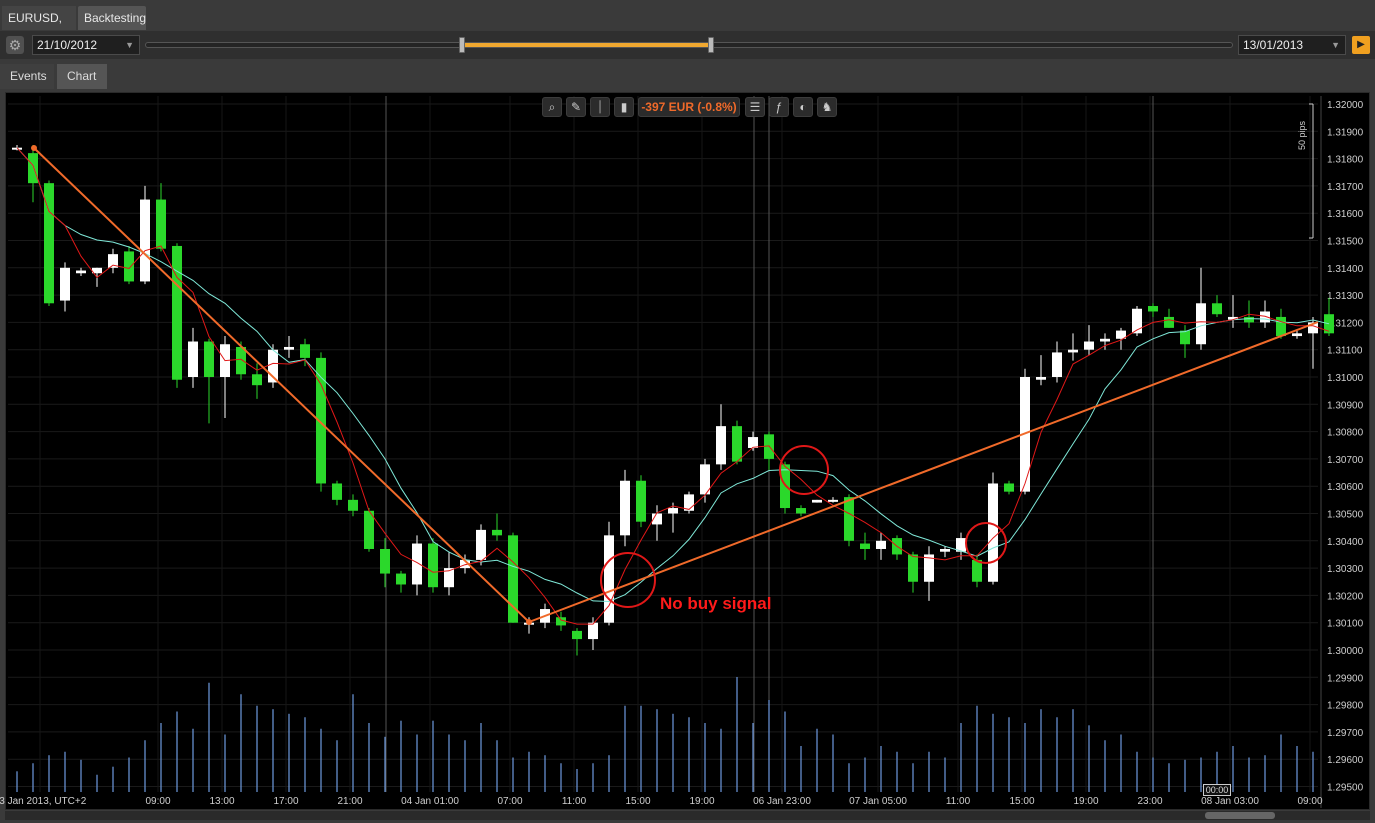 Image resolution: width=1375 pixels, height=823 pixels. I want to click on x-tick-label: 17:00, so click(285, 801).